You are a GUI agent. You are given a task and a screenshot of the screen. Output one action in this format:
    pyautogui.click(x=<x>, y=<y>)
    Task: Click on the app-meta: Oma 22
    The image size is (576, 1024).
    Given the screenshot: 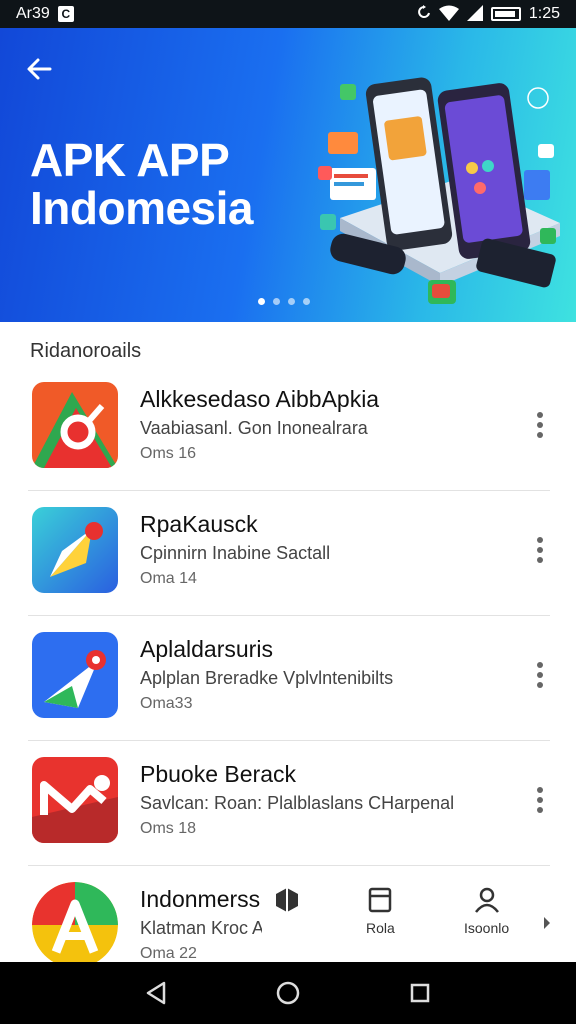 What is the action you would take?
    pyautogui.click(x=168, y=953)
    